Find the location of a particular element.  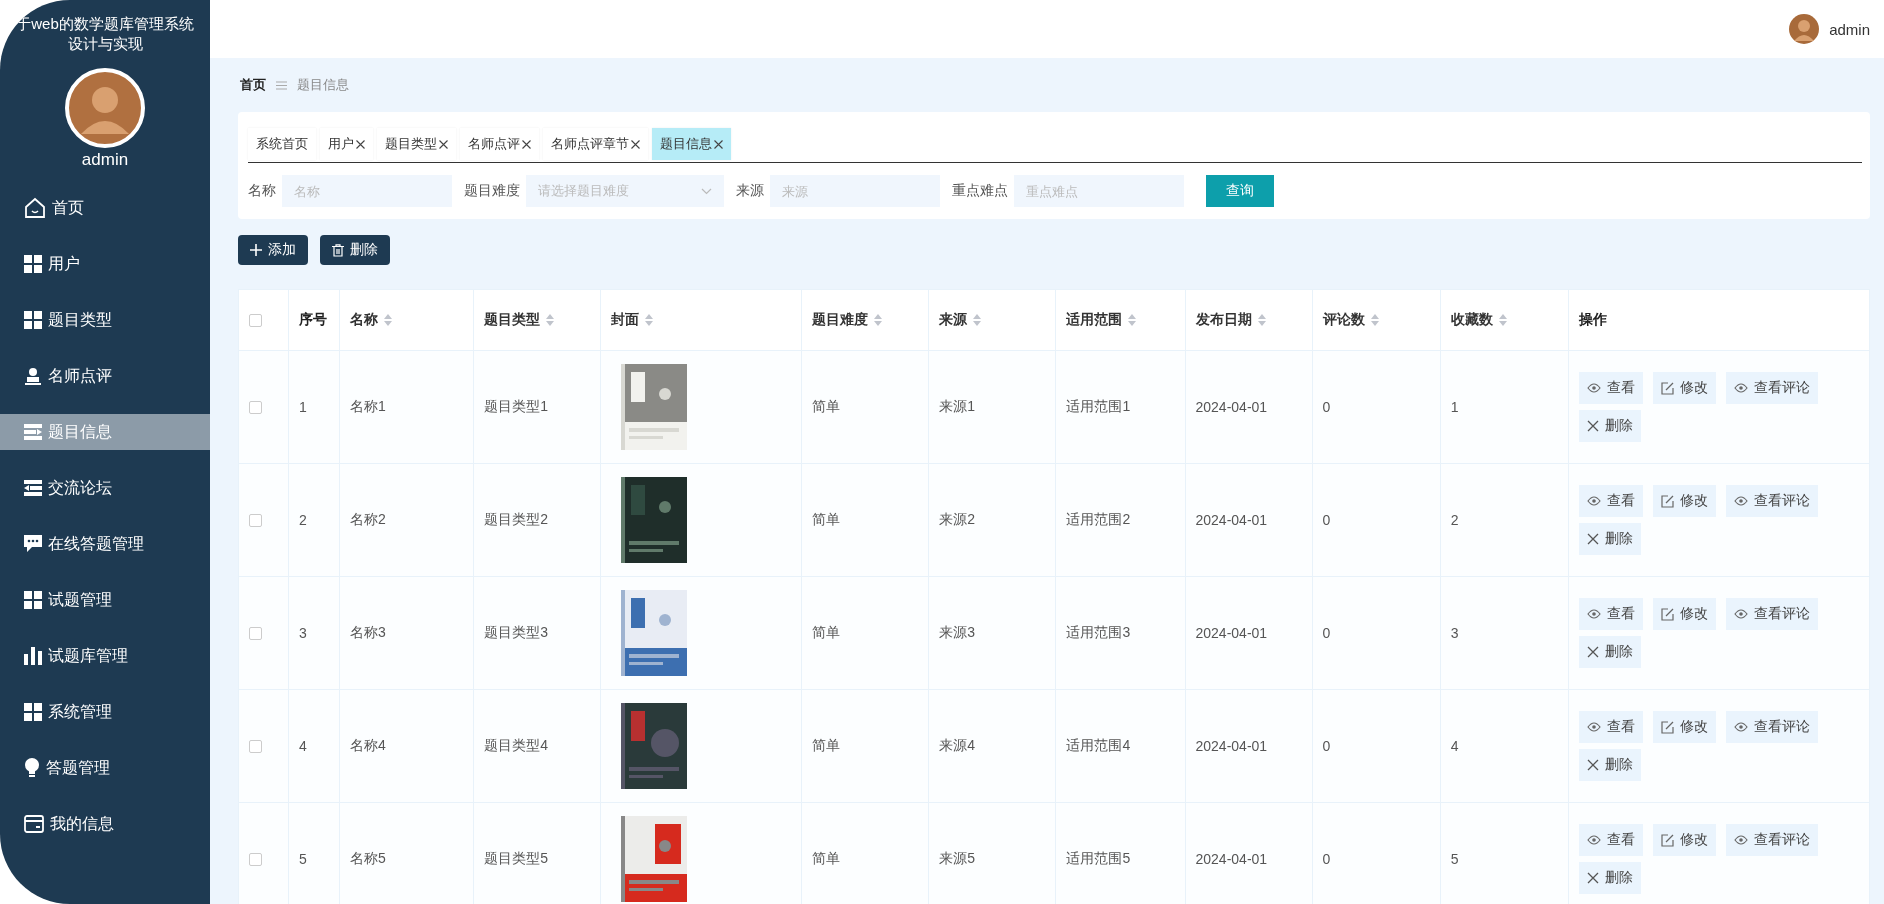

field-label: 题目难度 is located at coordinates (492, 191).